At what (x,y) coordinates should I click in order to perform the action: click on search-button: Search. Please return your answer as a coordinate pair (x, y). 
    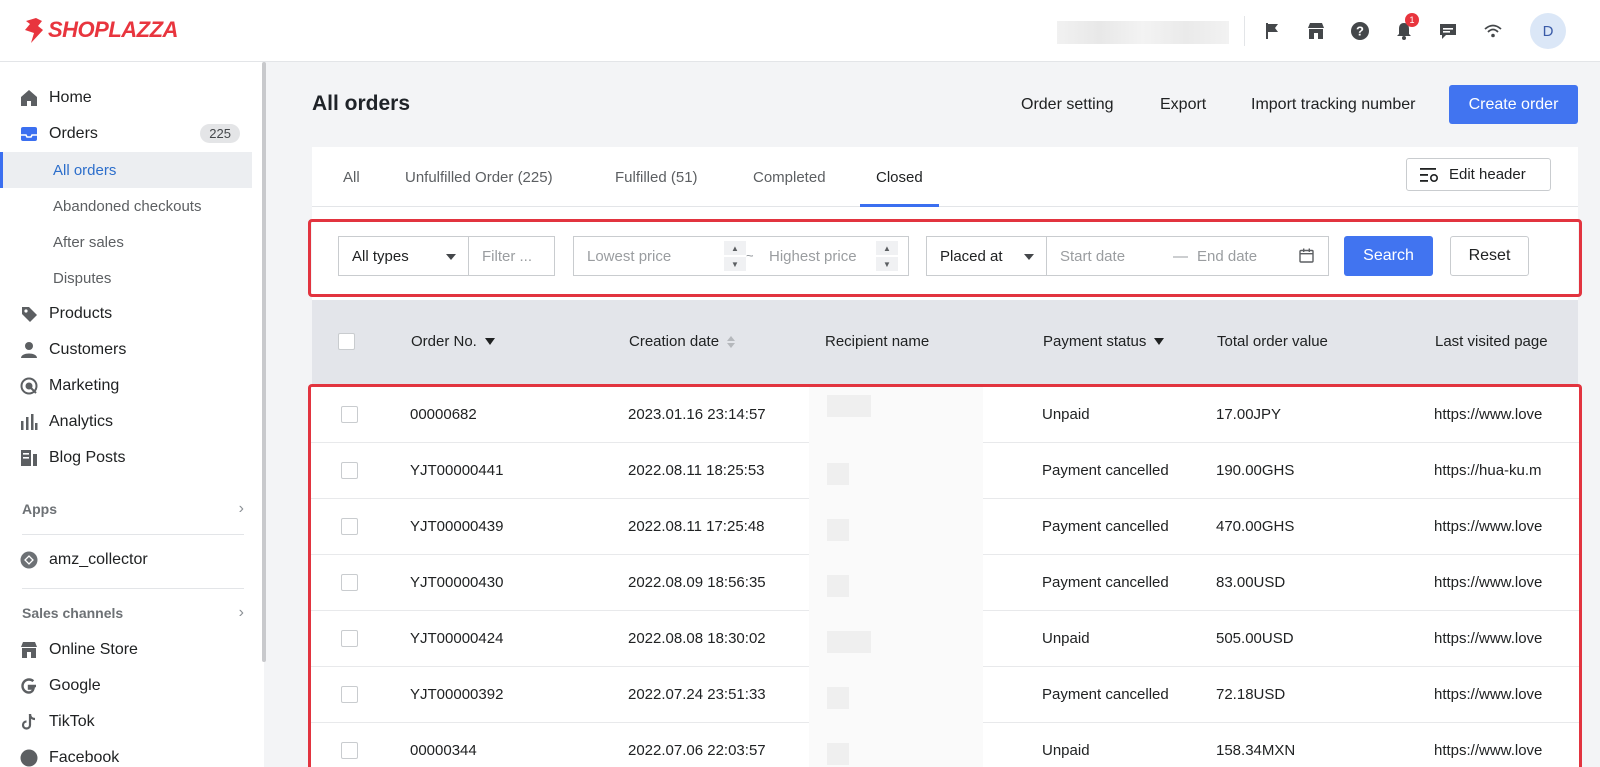
    Looking at the image, I should click on (1388, 256).